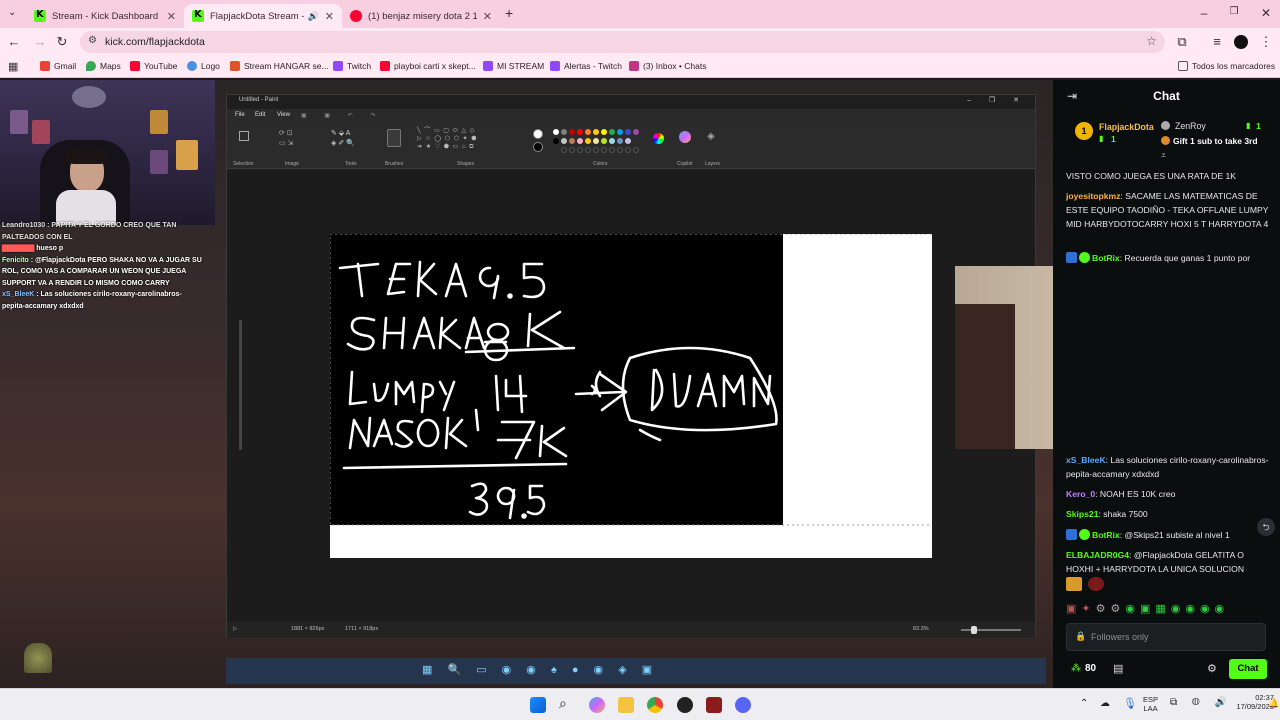 This screenshot has width=1280, height=720. Describe the element at coordinates (1150, 704) in the screenshot. I see `language-indicator: ESP LAA` at that location.